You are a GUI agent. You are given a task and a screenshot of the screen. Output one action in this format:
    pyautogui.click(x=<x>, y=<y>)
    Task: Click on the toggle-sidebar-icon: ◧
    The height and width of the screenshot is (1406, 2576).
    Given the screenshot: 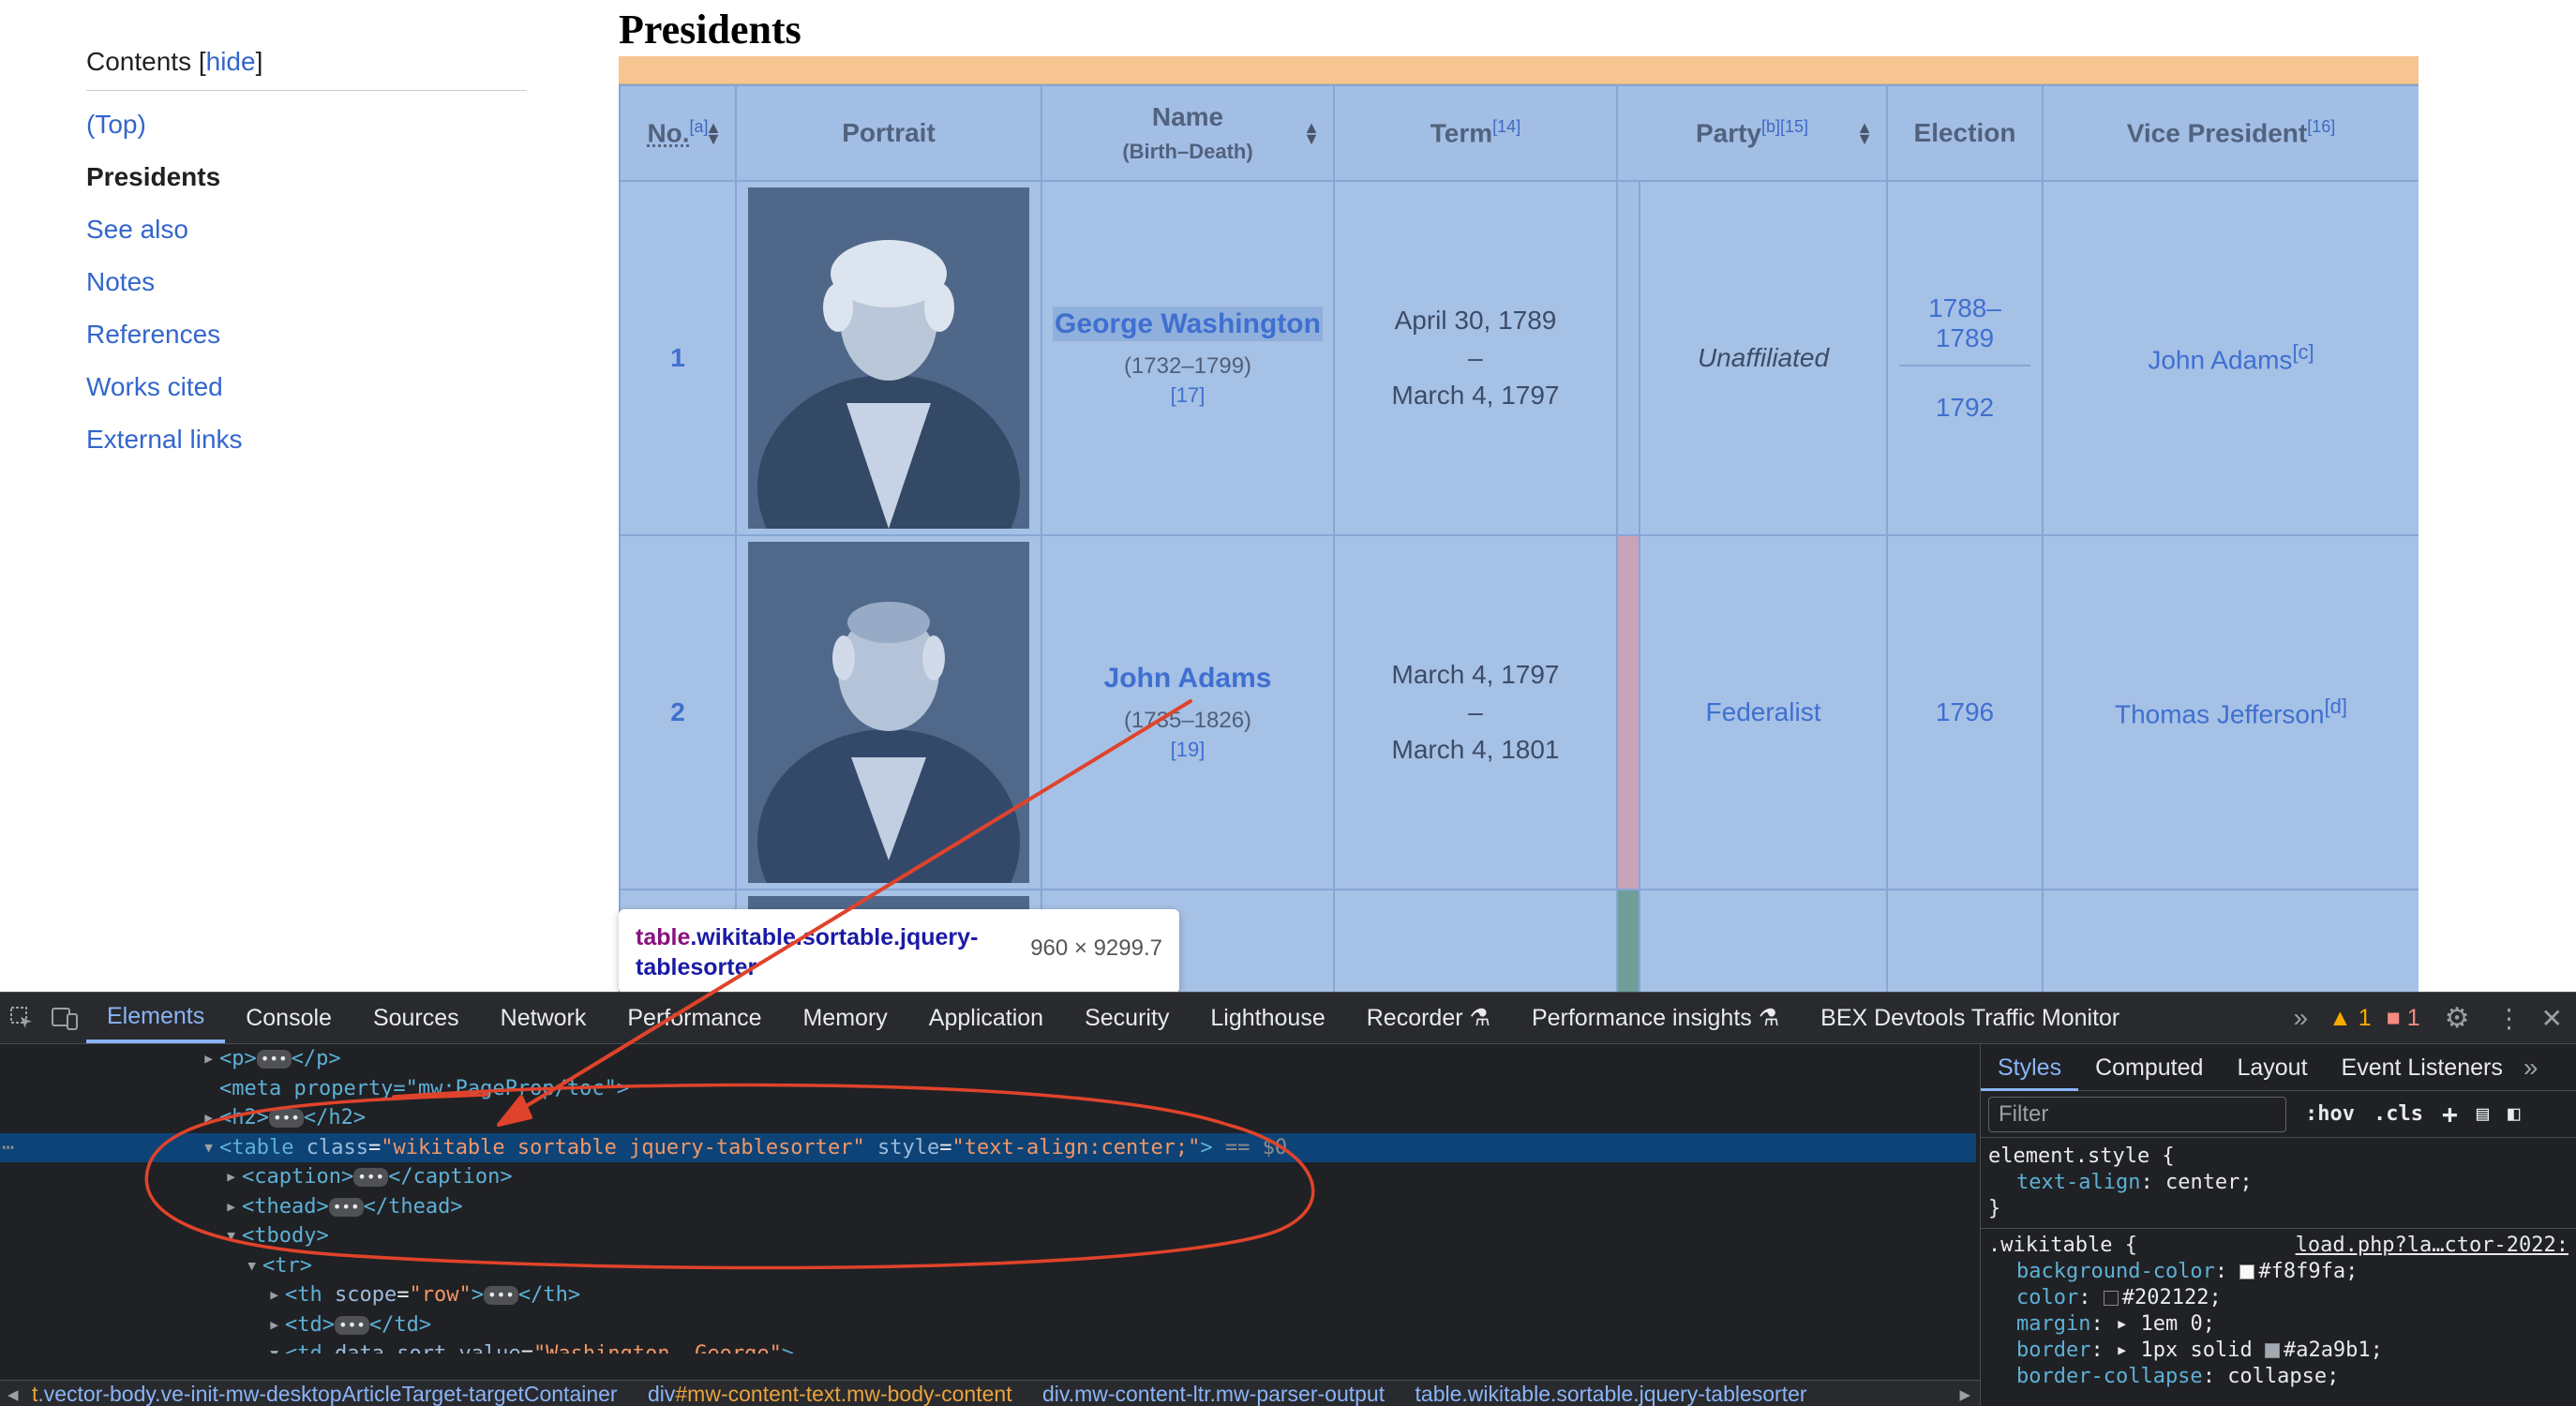 What is the action you would take?
    pyautogui.click(x=2514, y=1114)
    